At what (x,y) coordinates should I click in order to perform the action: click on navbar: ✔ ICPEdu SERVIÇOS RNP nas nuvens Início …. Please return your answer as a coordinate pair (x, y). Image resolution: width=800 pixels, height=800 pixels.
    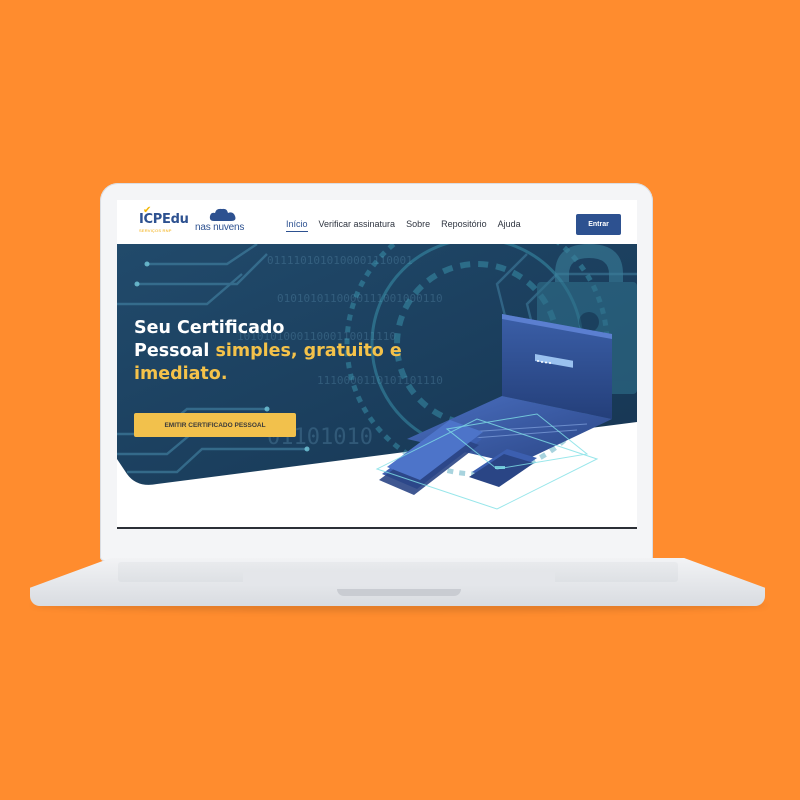
    Looking at the image, I should click on (377, 222).